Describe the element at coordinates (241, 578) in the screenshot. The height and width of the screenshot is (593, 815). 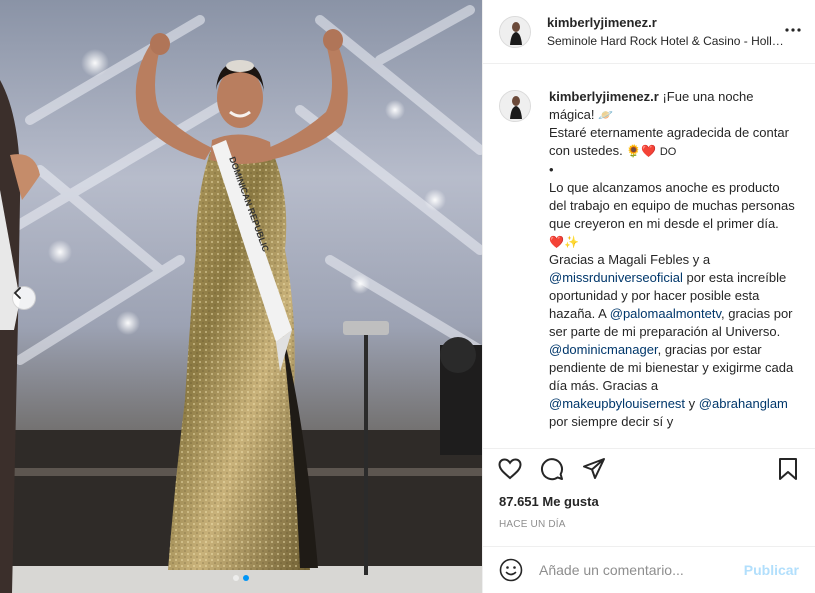
I see `carousel-indicator` at that location.